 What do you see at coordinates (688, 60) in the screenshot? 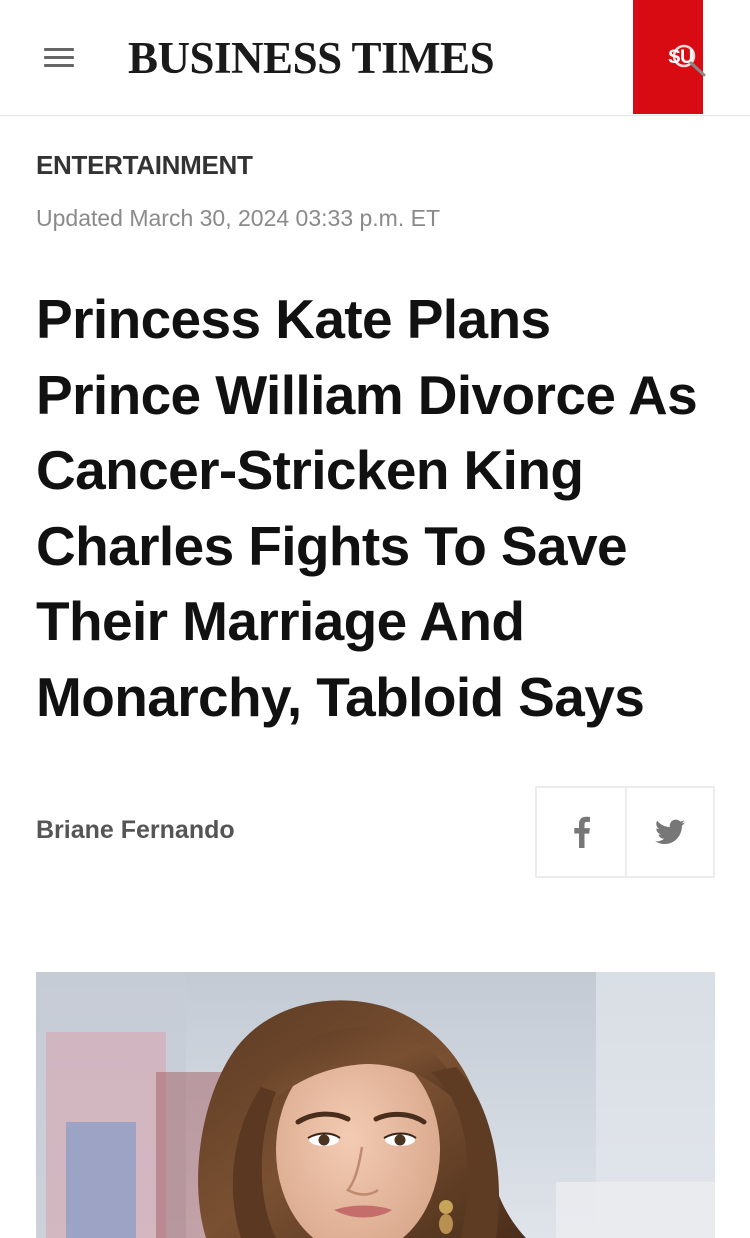
I see `magnifier-icon` at bounding box center [688, 60].